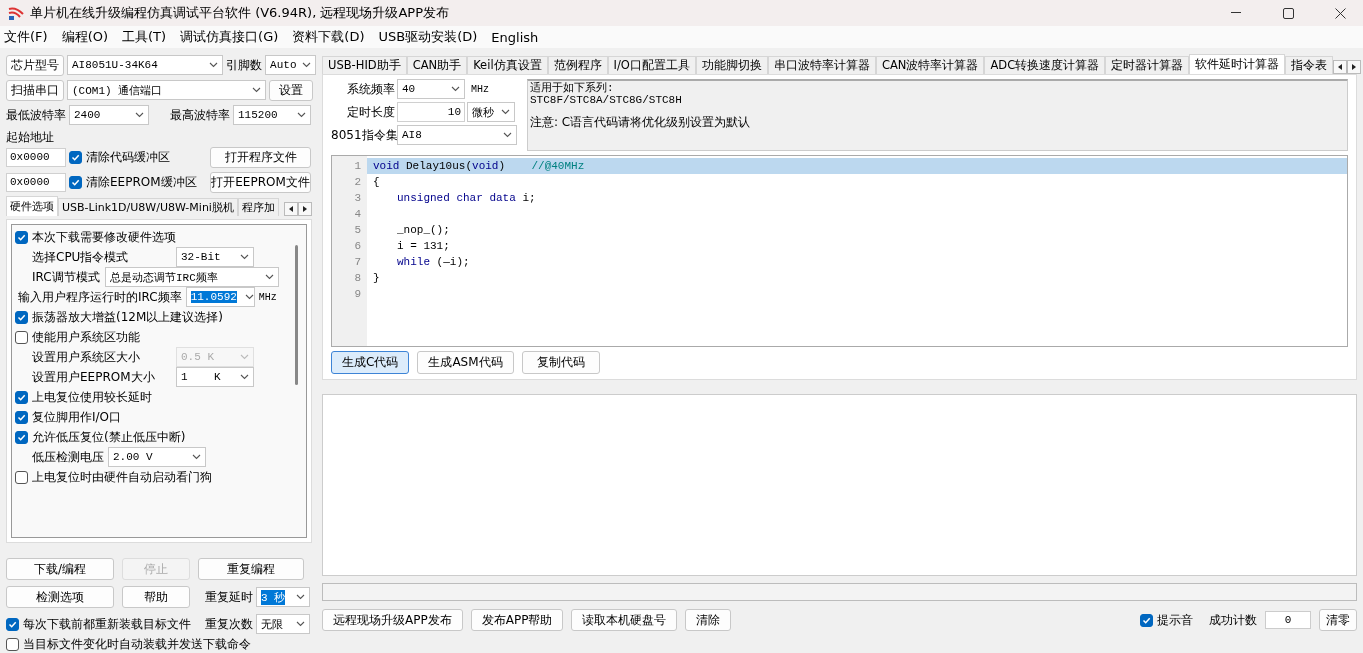  Describe the element at coordinates (137, 644) in the screenshot. I see `checkbox-label: 当目标文件变化时自动装载并发送下载命令` at that location.